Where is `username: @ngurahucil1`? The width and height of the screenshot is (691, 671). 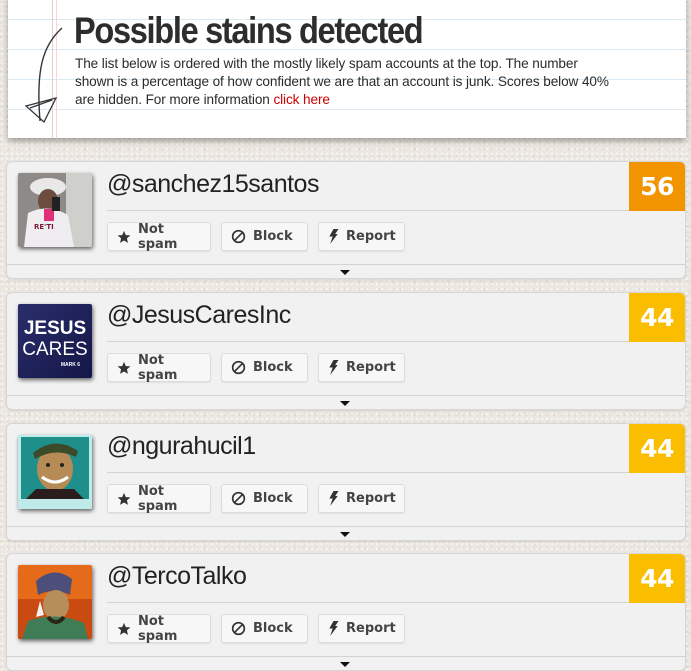
username: @ngurahucil1 is located at coordinates (181, 446).